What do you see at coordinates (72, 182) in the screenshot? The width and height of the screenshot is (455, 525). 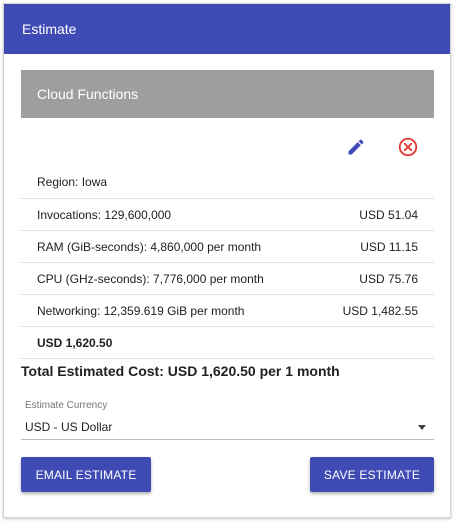 I see `row-label: Region: Iowa` at bounding box center [72, 182].